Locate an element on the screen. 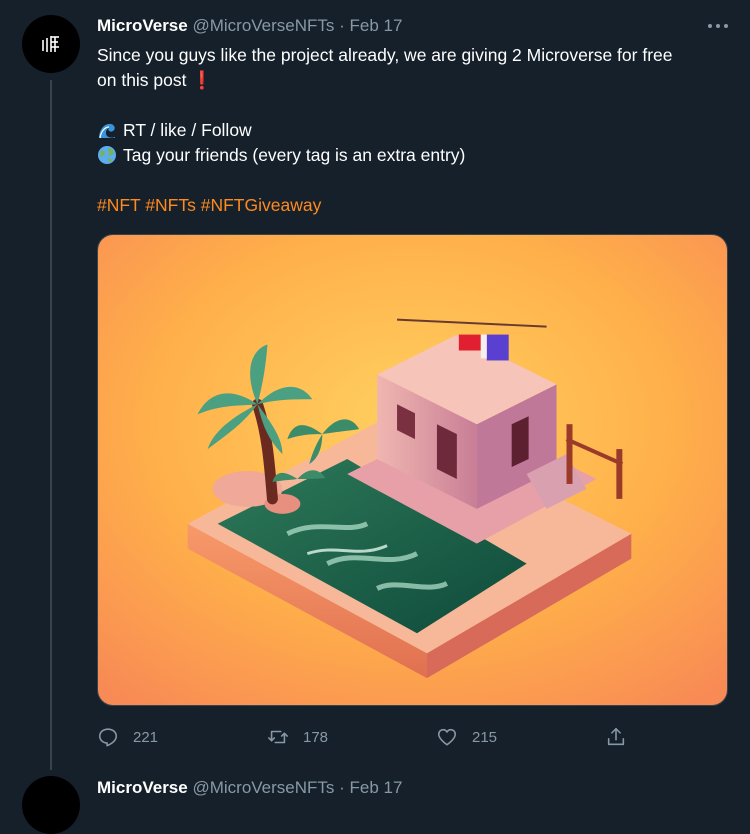 Image resolution: width=750 pixels, height=834 pixels. thread-connector-line is located at coordinates (51, 425).